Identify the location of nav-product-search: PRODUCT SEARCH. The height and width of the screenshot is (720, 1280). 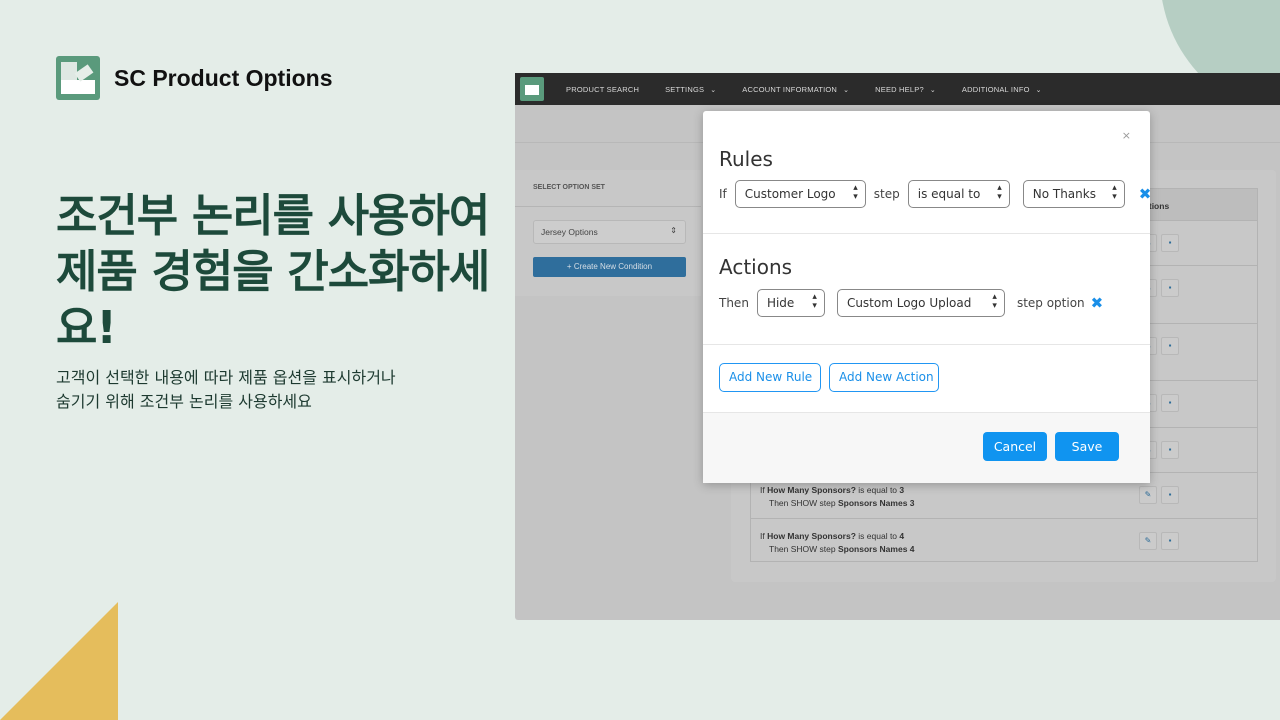
(602, 89).